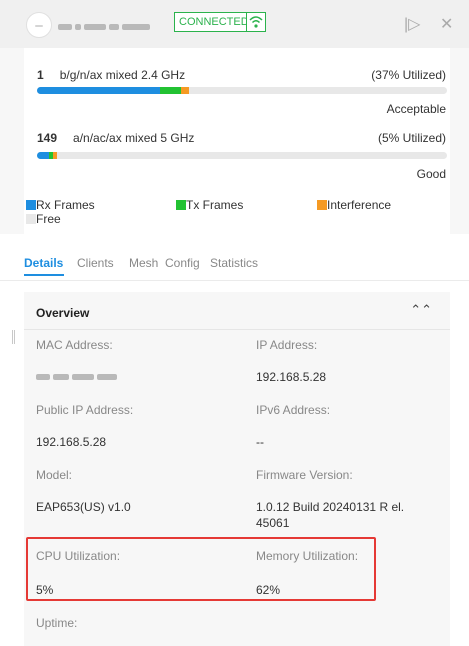 The width and height of the screenshot is (469, 646). Describe the element at coordinates (237, 311) in the screenshot. I see `overview-header: Overview ⌃⌃` at that location.